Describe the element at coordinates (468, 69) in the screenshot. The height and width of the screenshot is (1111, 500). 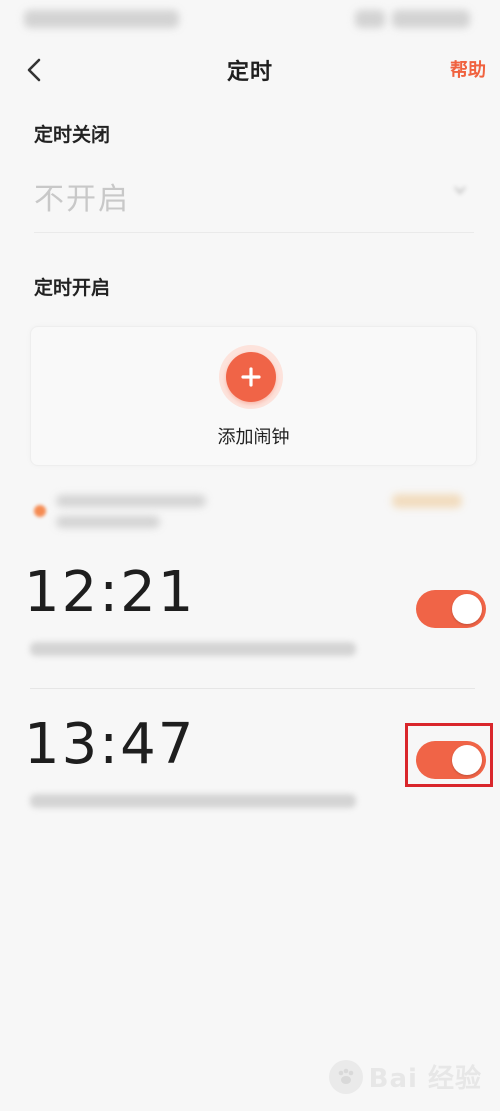
I see `help-link: 帮助` at that location.